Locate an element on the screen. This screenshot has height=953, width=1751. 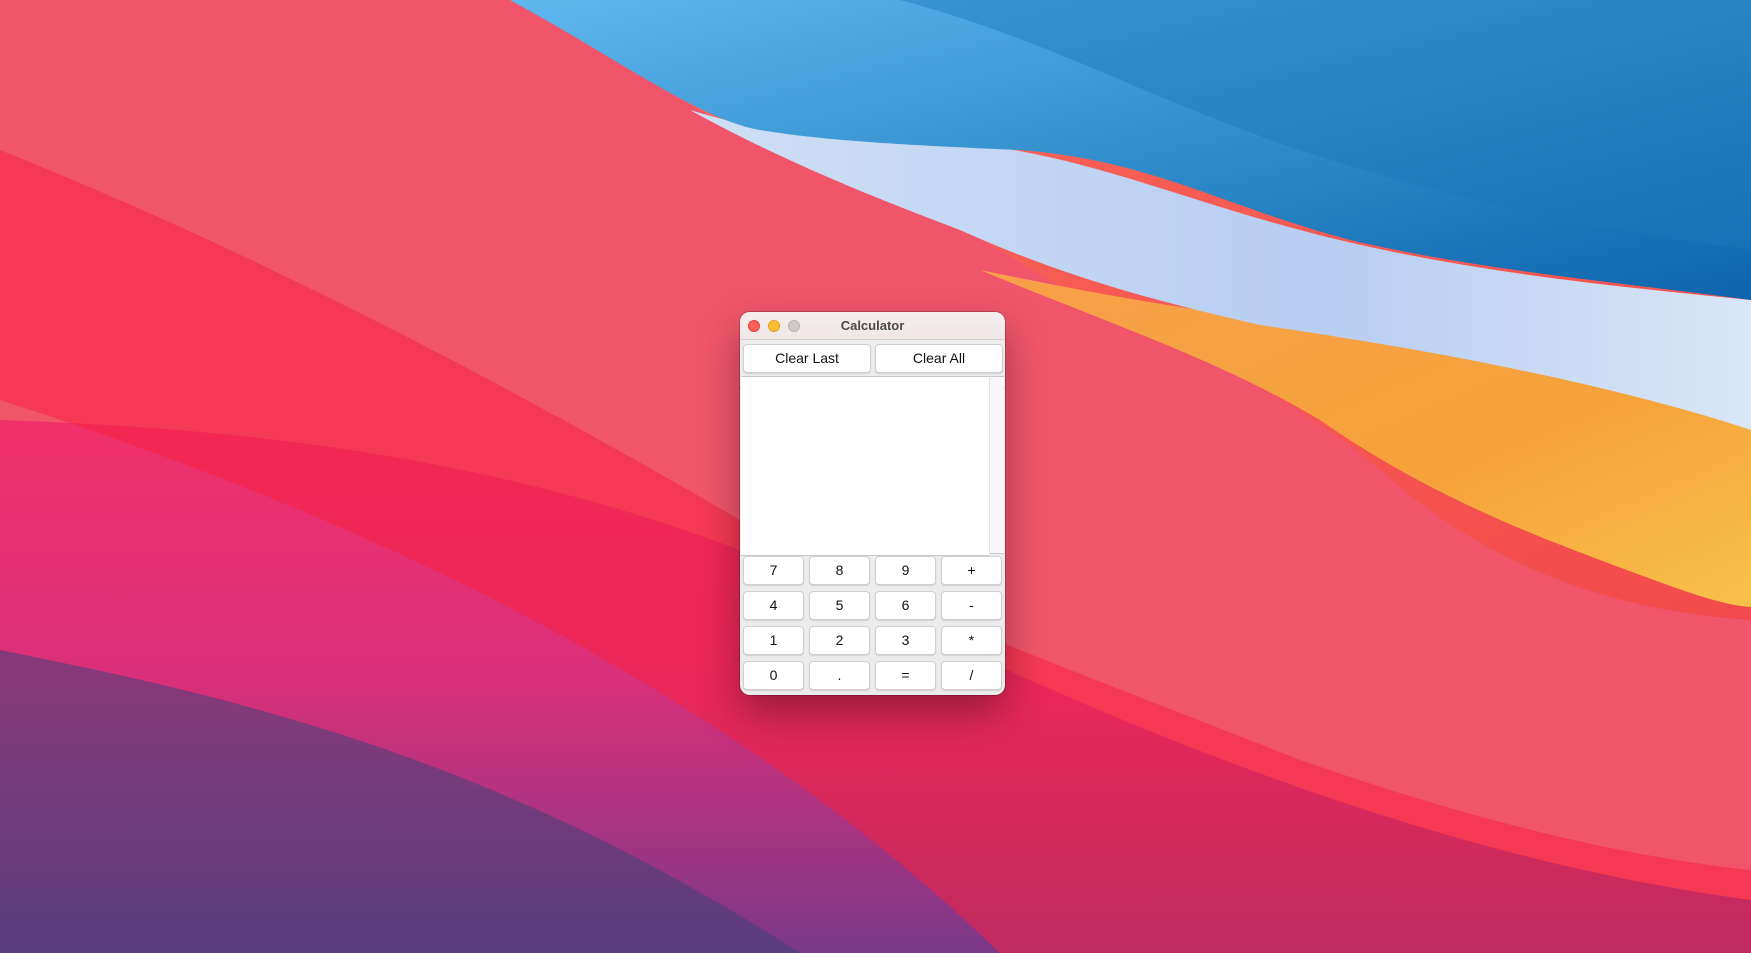
key-0: 0 is located at coordinates (773, 675).